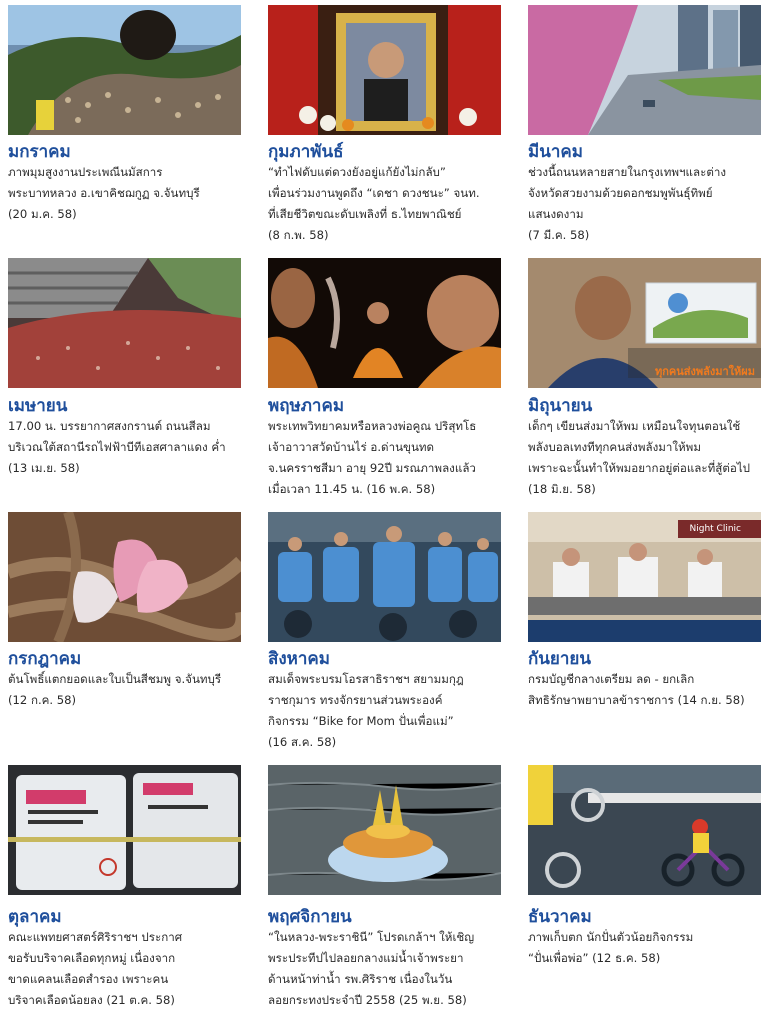  Describe the element at coordinates (715, 529) in the screenshot. I see `photo-september-caption: Night Clinic` at that location.